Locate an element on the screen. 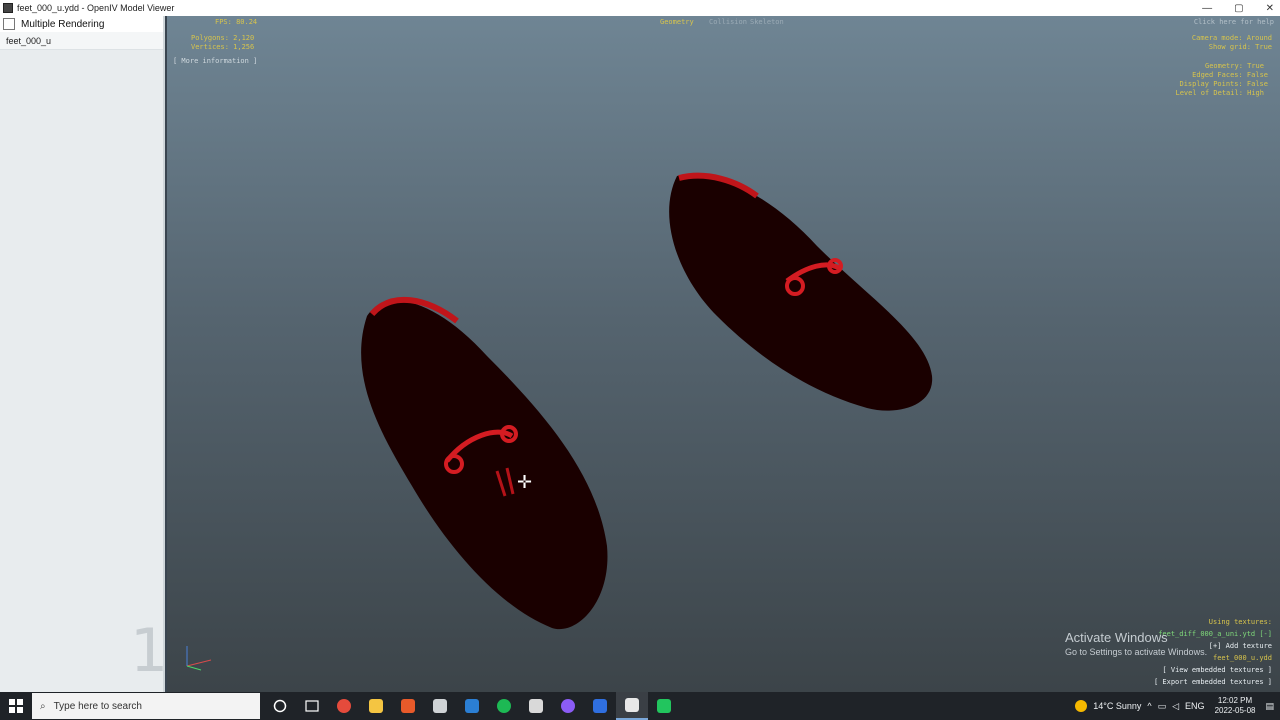  taskbar-search-box: ⌕ Type here to search is located at coordinates (146, 706).